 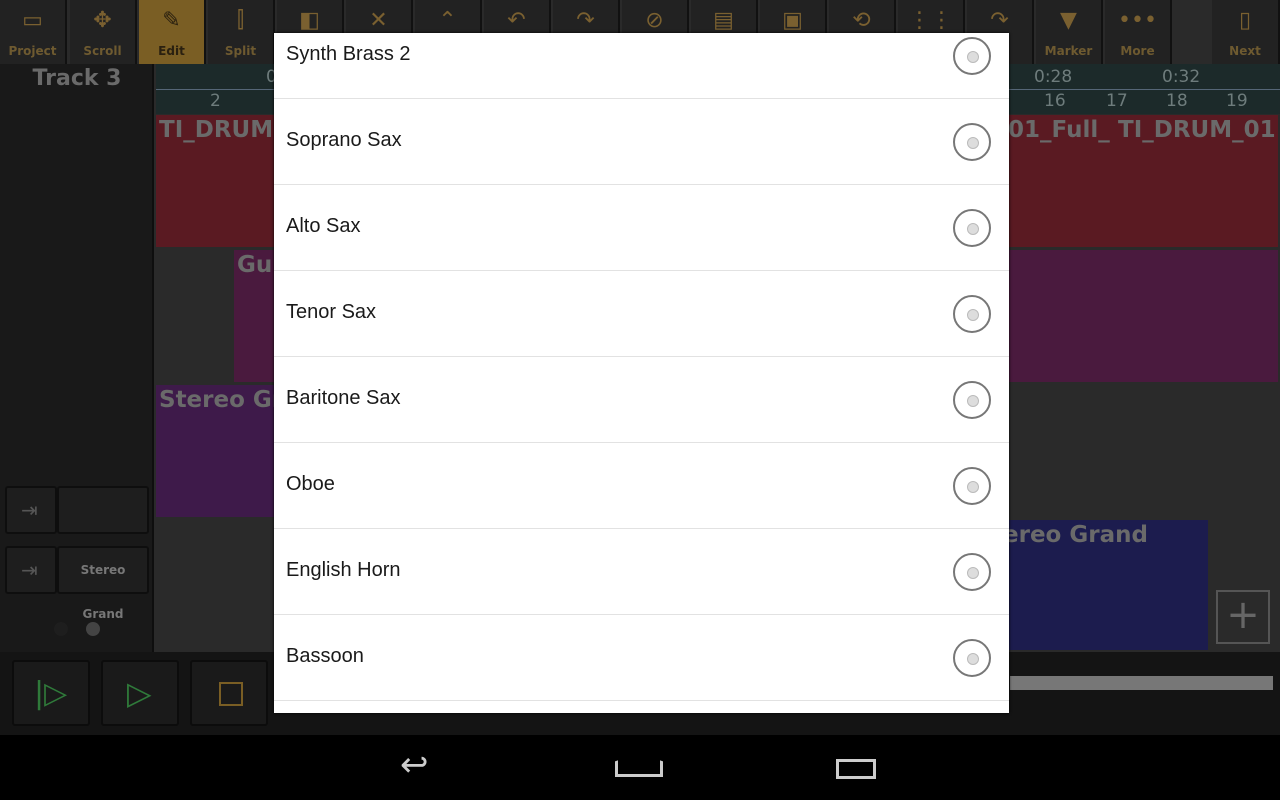 I want to click on input-select, so click(x=103, y=510).